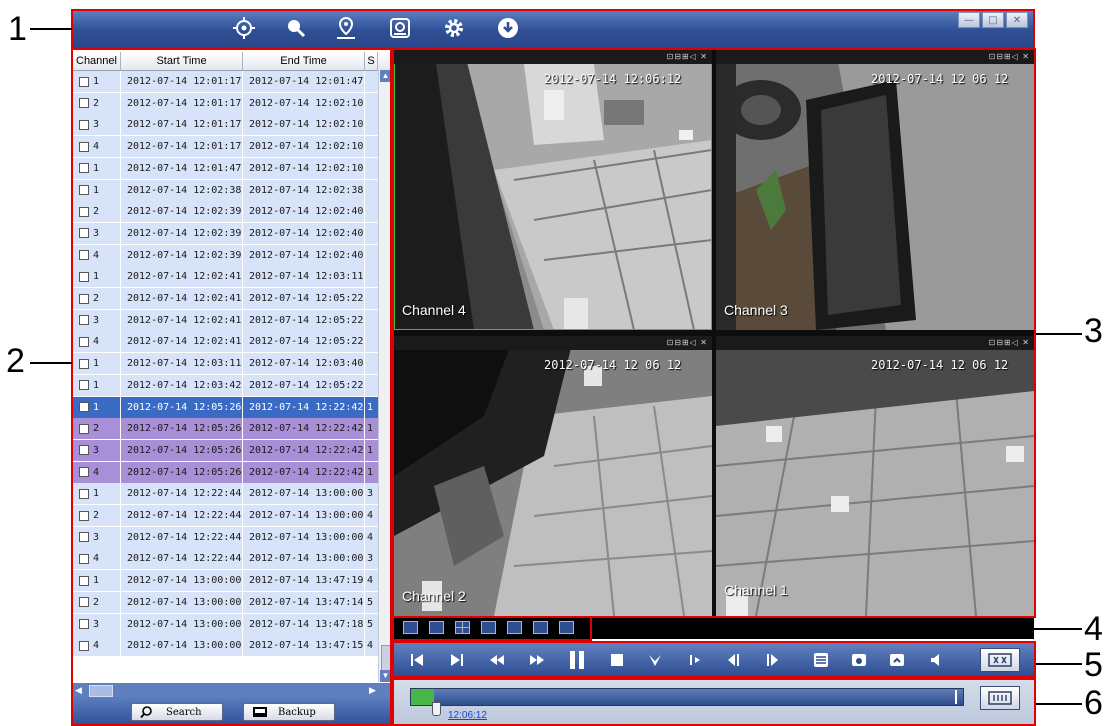 The image size is (1110, 726). Describe the element at coordinates (937, 660) in the screenshot. I see `volume-icon` at that location.